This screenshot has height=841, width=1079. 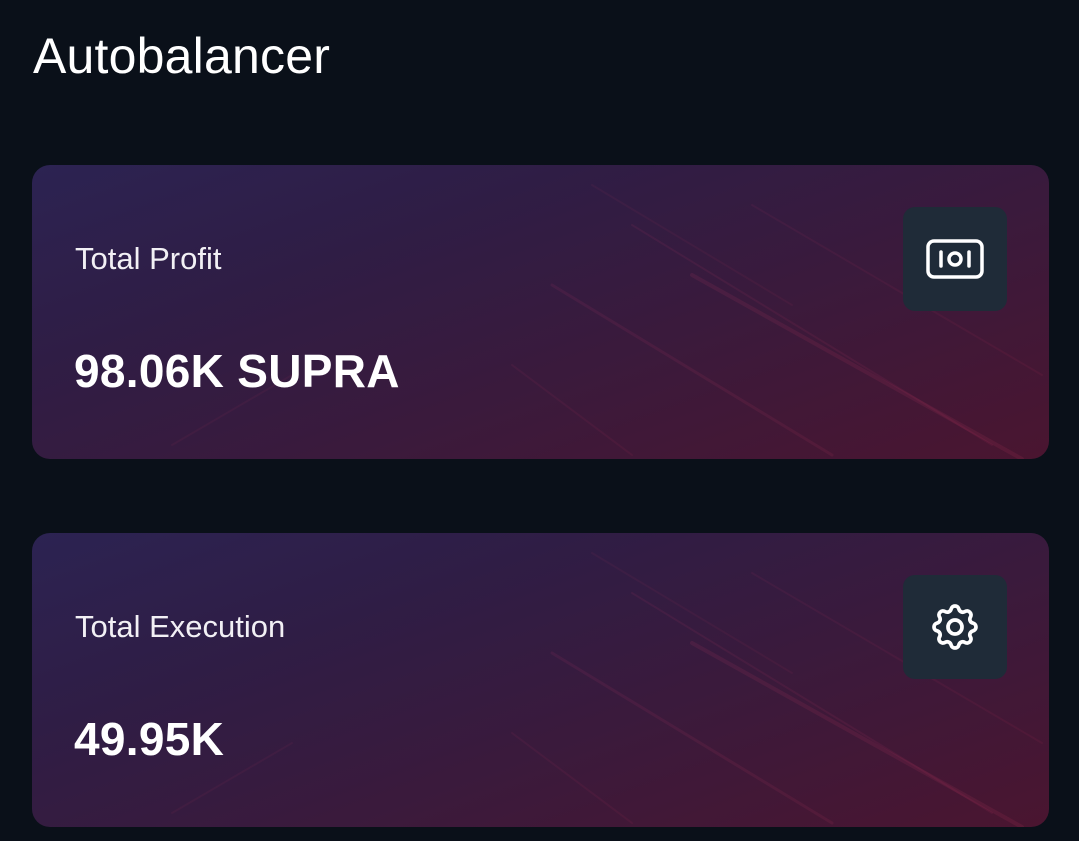 I want to click on total-profit-label: Total Profit, so click(x=148, y=258).